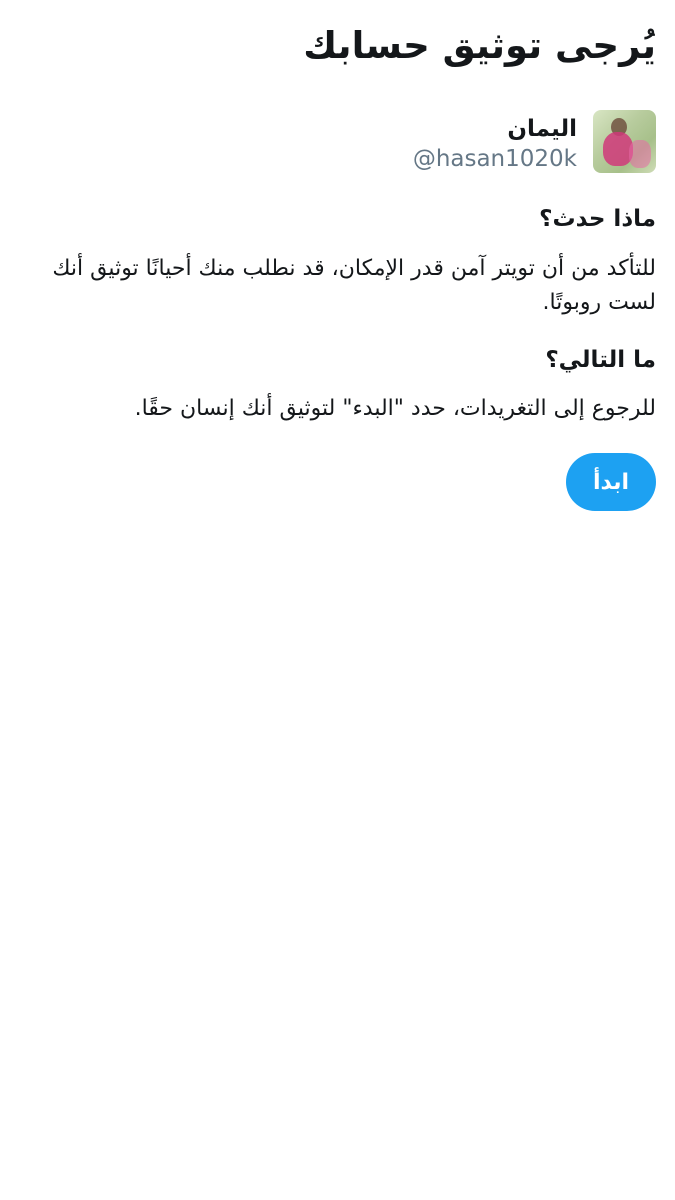 This screenshot has width=675, height=1200. Describe the element at coordinates (611, 482) in the screenshot. I see `start-button: ابدأ` at that location.